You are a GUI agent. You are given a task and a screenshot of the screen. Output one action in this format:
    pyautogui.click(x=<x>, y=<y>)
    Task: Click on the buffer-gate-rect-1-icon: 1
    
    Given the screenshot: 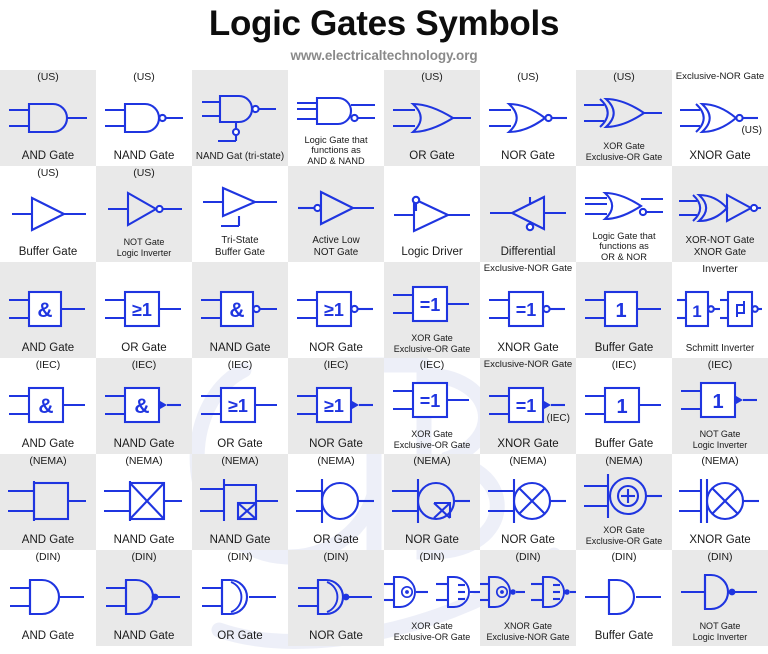 What is the action you would take?
    pyautogui.click(x=624, y=309)
    